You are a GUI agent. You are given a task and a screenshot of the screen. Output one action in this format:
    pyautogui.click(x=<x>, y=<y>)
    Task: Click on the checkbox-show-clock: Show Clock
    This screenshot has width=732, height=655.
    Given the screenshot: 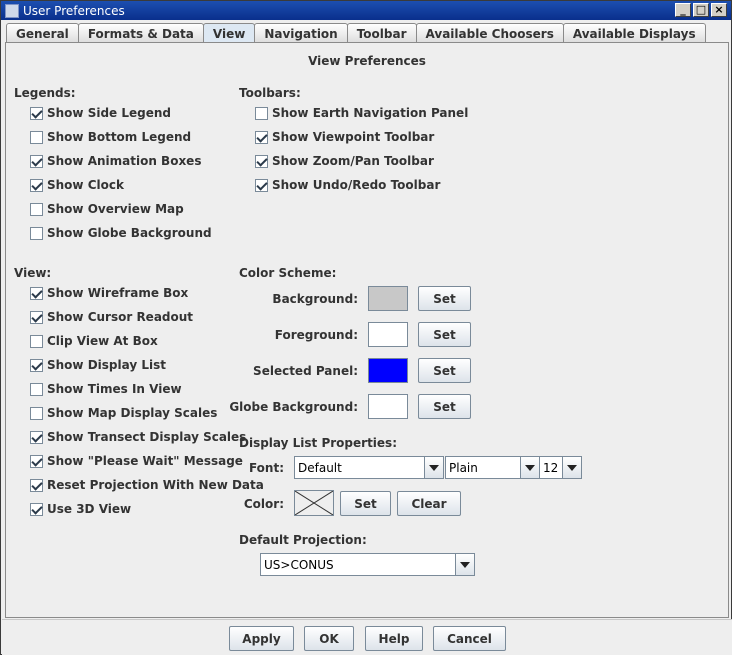 What is the action you would take?
    pyautogui.click(x=77, y=185)
    